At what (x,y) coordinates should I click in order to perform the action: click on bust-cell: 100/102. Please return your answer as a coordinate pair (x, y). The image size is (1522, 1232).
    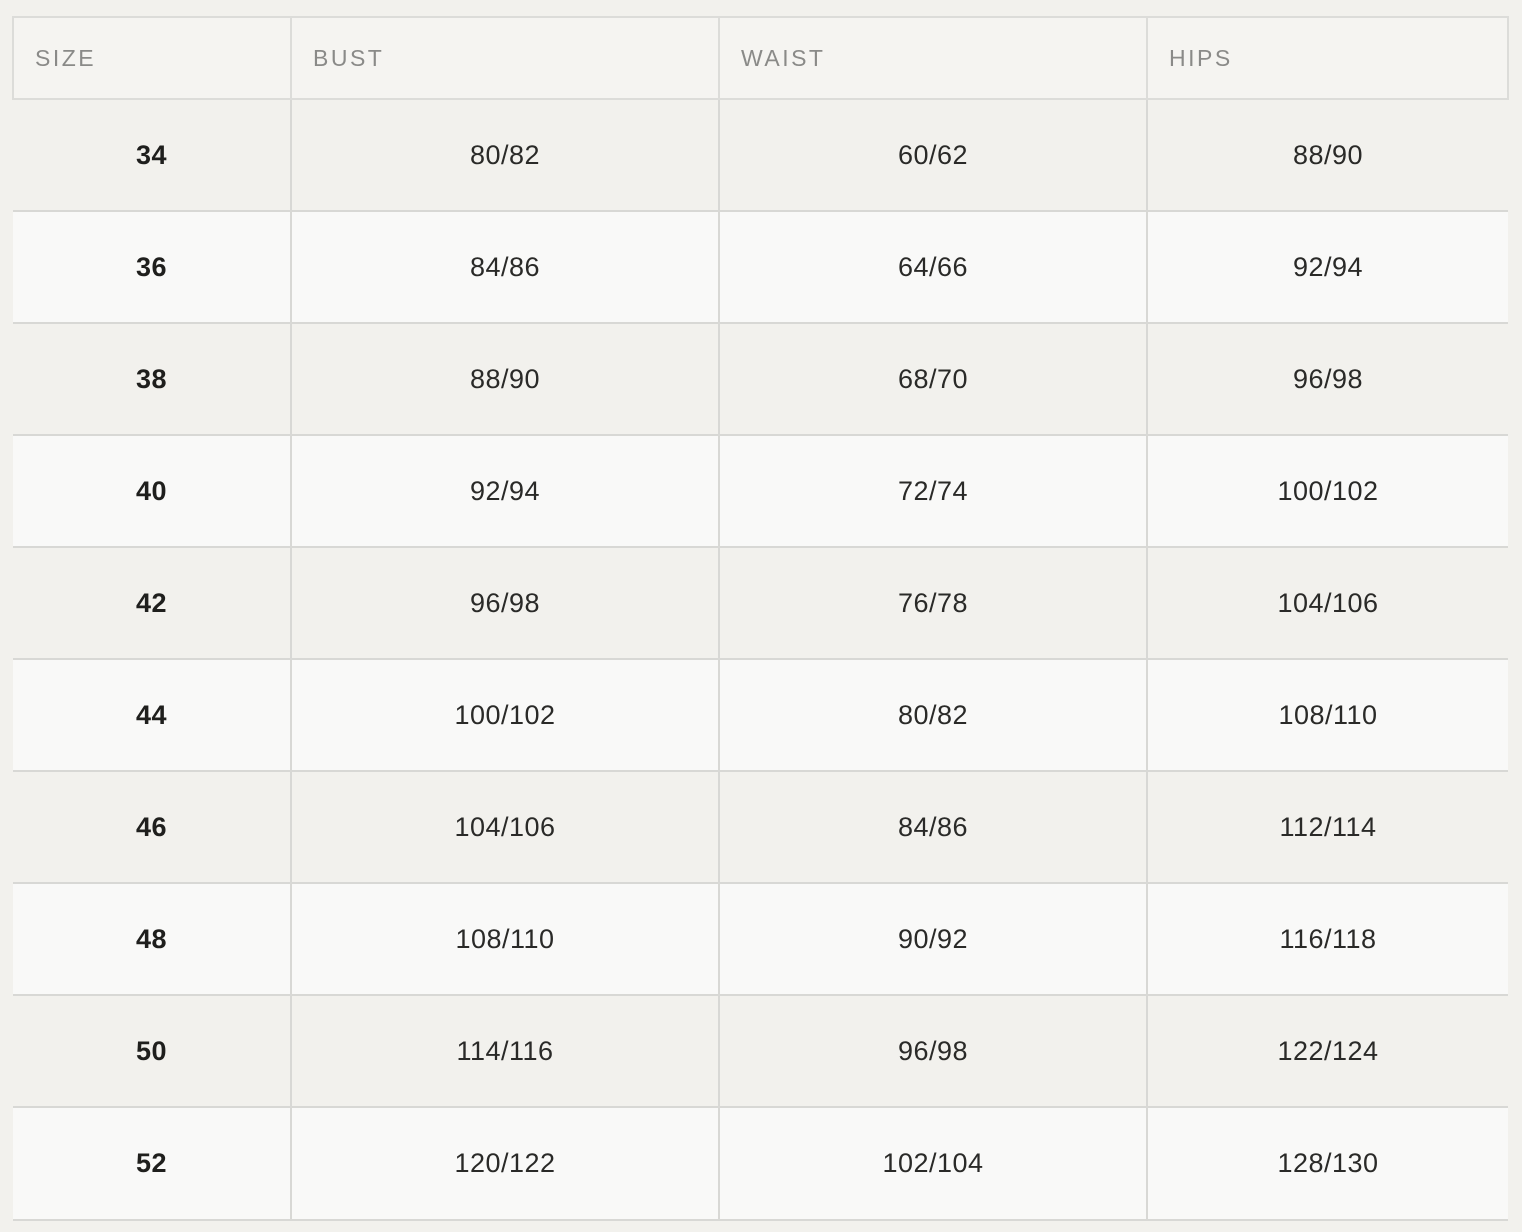
    Looking at the image, I should click on (505, 715).